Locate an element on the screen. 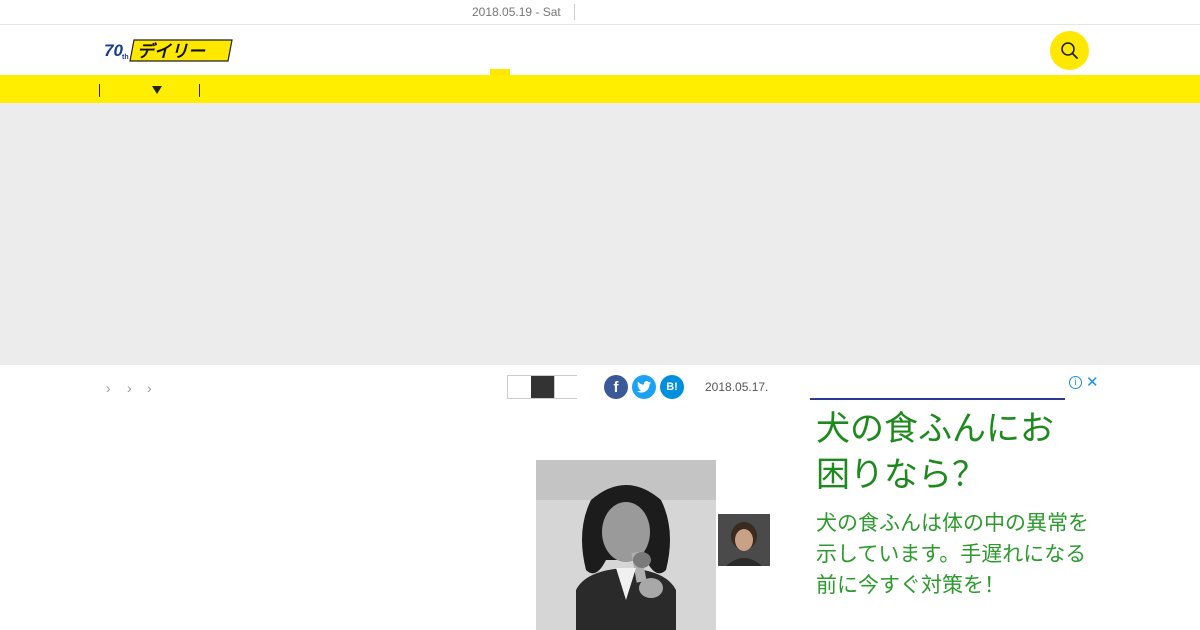 This screenshot has width=1200, height=630. hatena-bookmark-icon: B! is located at coordinates (672, 387).